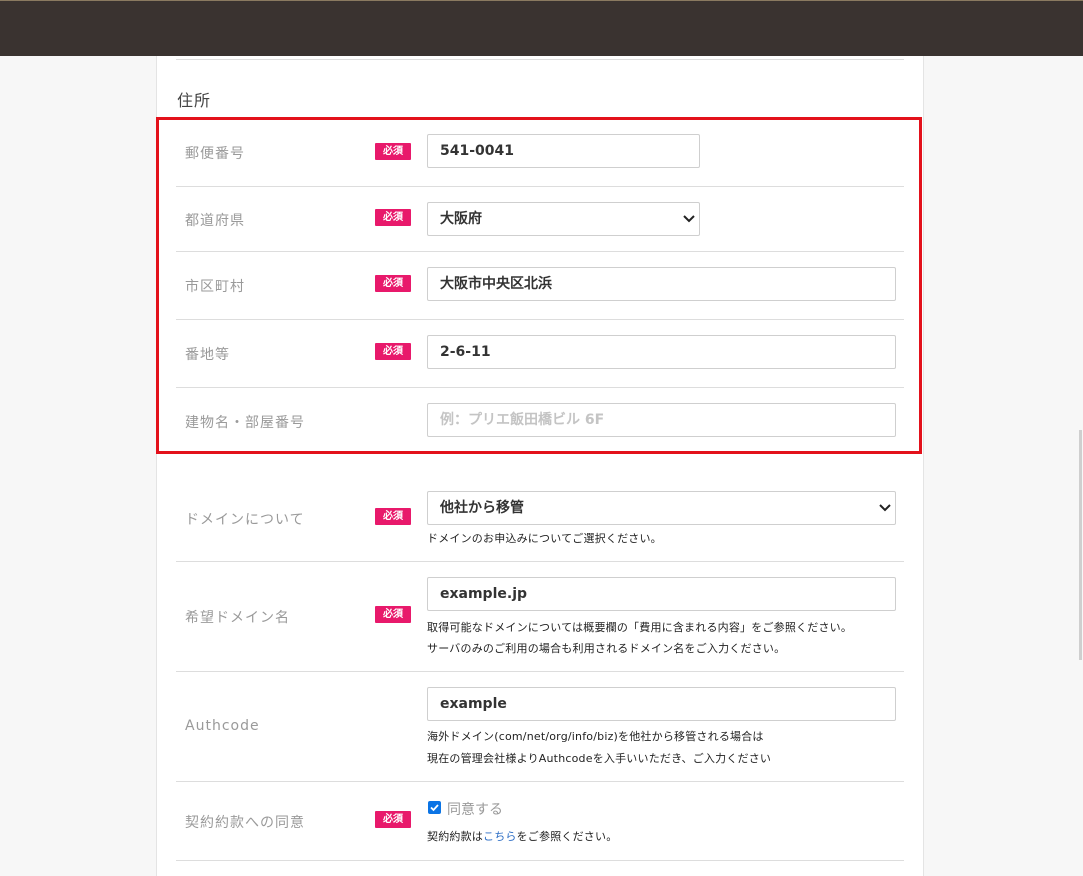  Describe the element at coordinates (567, 836) in the screenshot. I see `agreement-help-suffix: をご参照ください。` at that location.